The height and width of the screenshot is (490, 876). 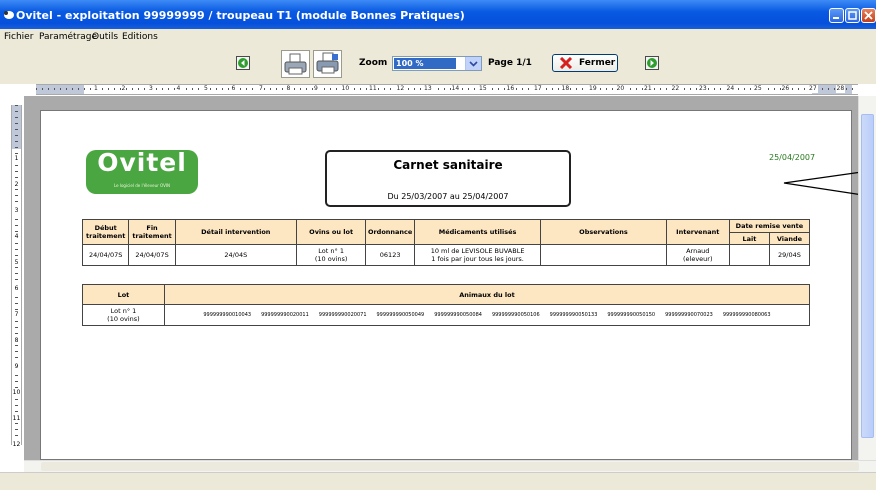 What do you see at coordinates (152, 232) in the screenshot?
I see `header-fin: Fin traitement` at bounding box center [152, 232].